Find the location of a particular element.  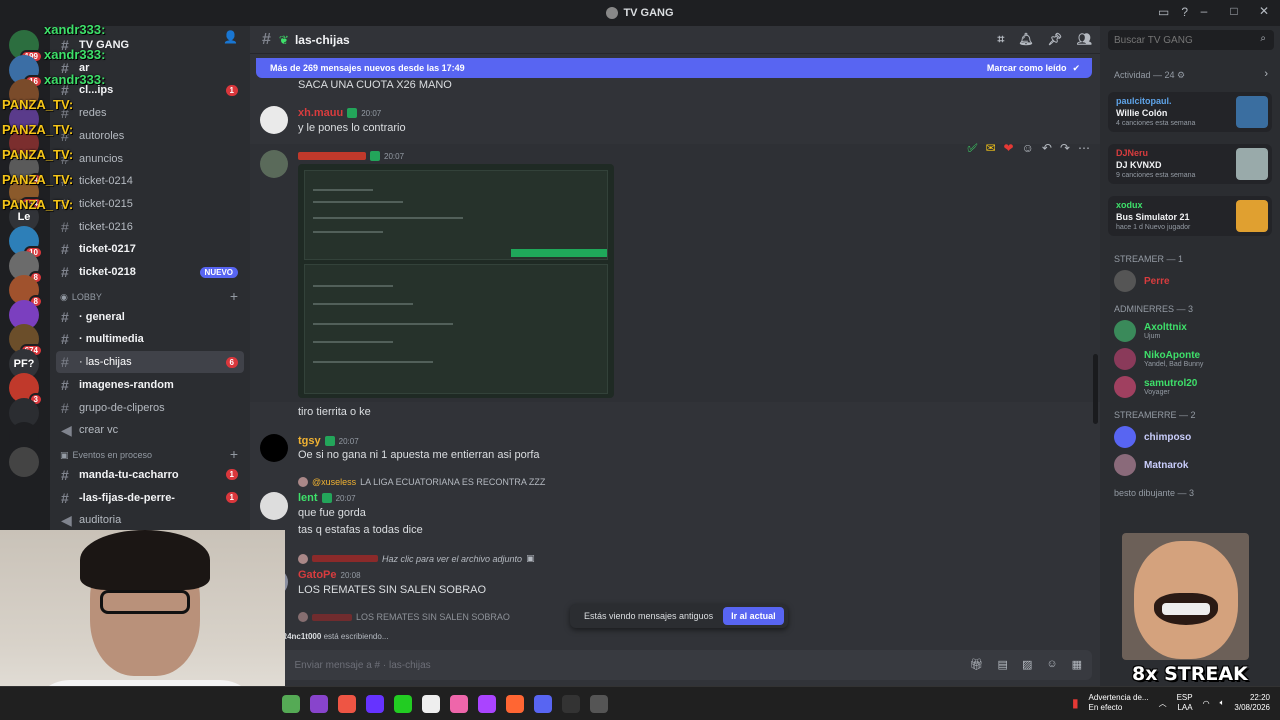

channel-item: # -las-fijas-de-perre- 1 is located at coordinates (150, 498).